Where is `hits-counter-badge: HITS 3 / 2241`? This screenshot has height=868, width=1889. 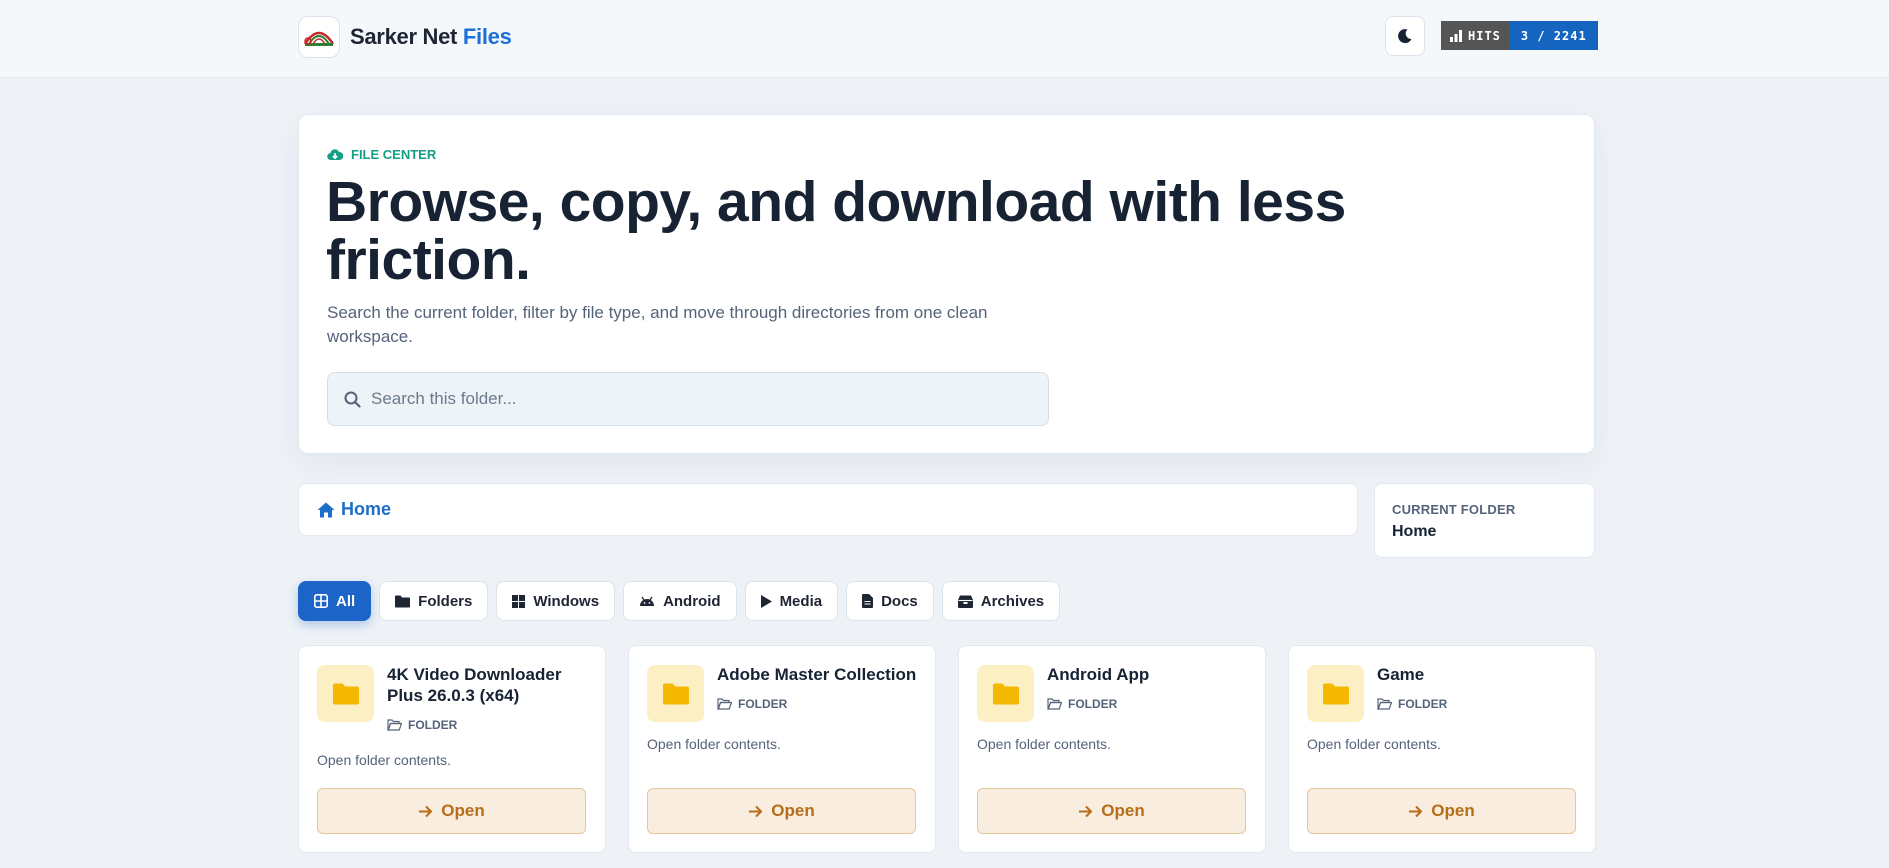 hits-counter-badge: HITS 3 / 2241 is located at coordinates (1519, 35).